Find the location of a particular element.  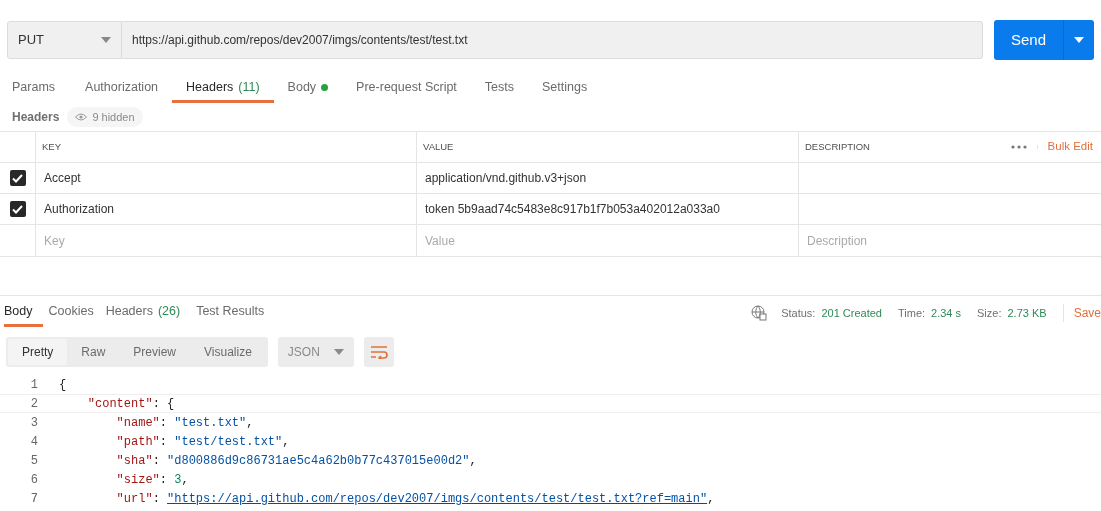

value-input: Value is located at coordinates (608, 240).